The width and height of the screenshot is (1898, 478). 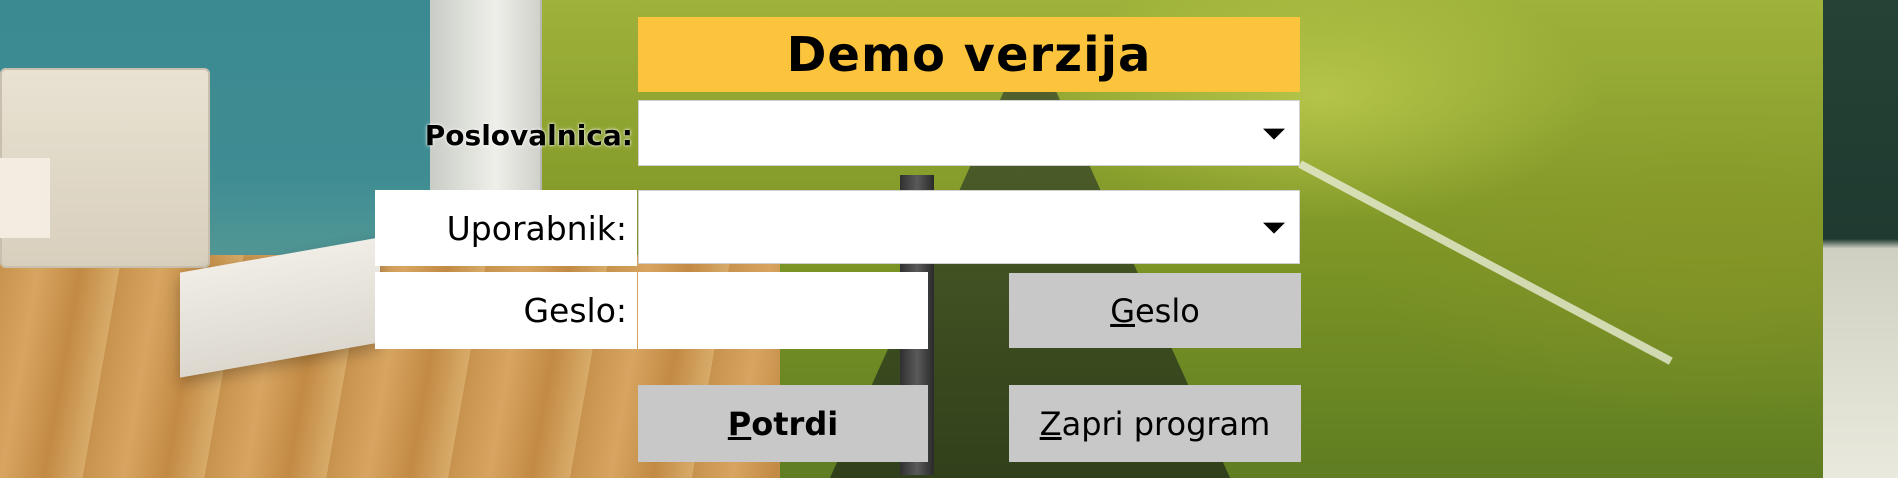 I want to click on password-label: Geslo:, so click(x=506, y=310).